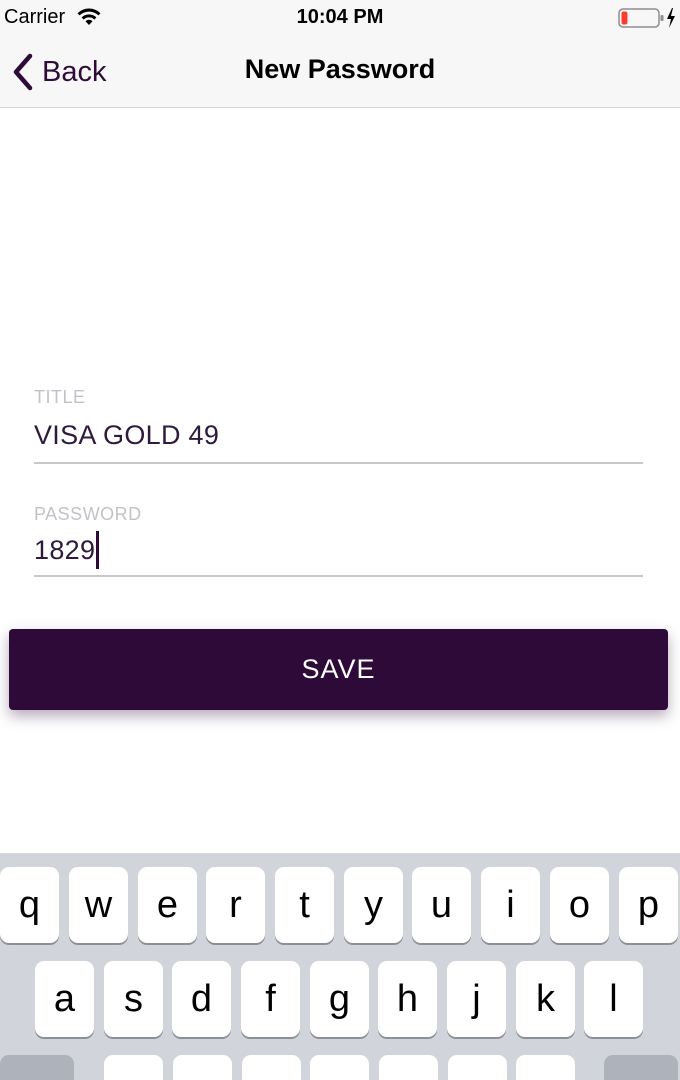  Describe the element at coordinates (98, 550) in the screenshot. I see `text-cursor` at that location.